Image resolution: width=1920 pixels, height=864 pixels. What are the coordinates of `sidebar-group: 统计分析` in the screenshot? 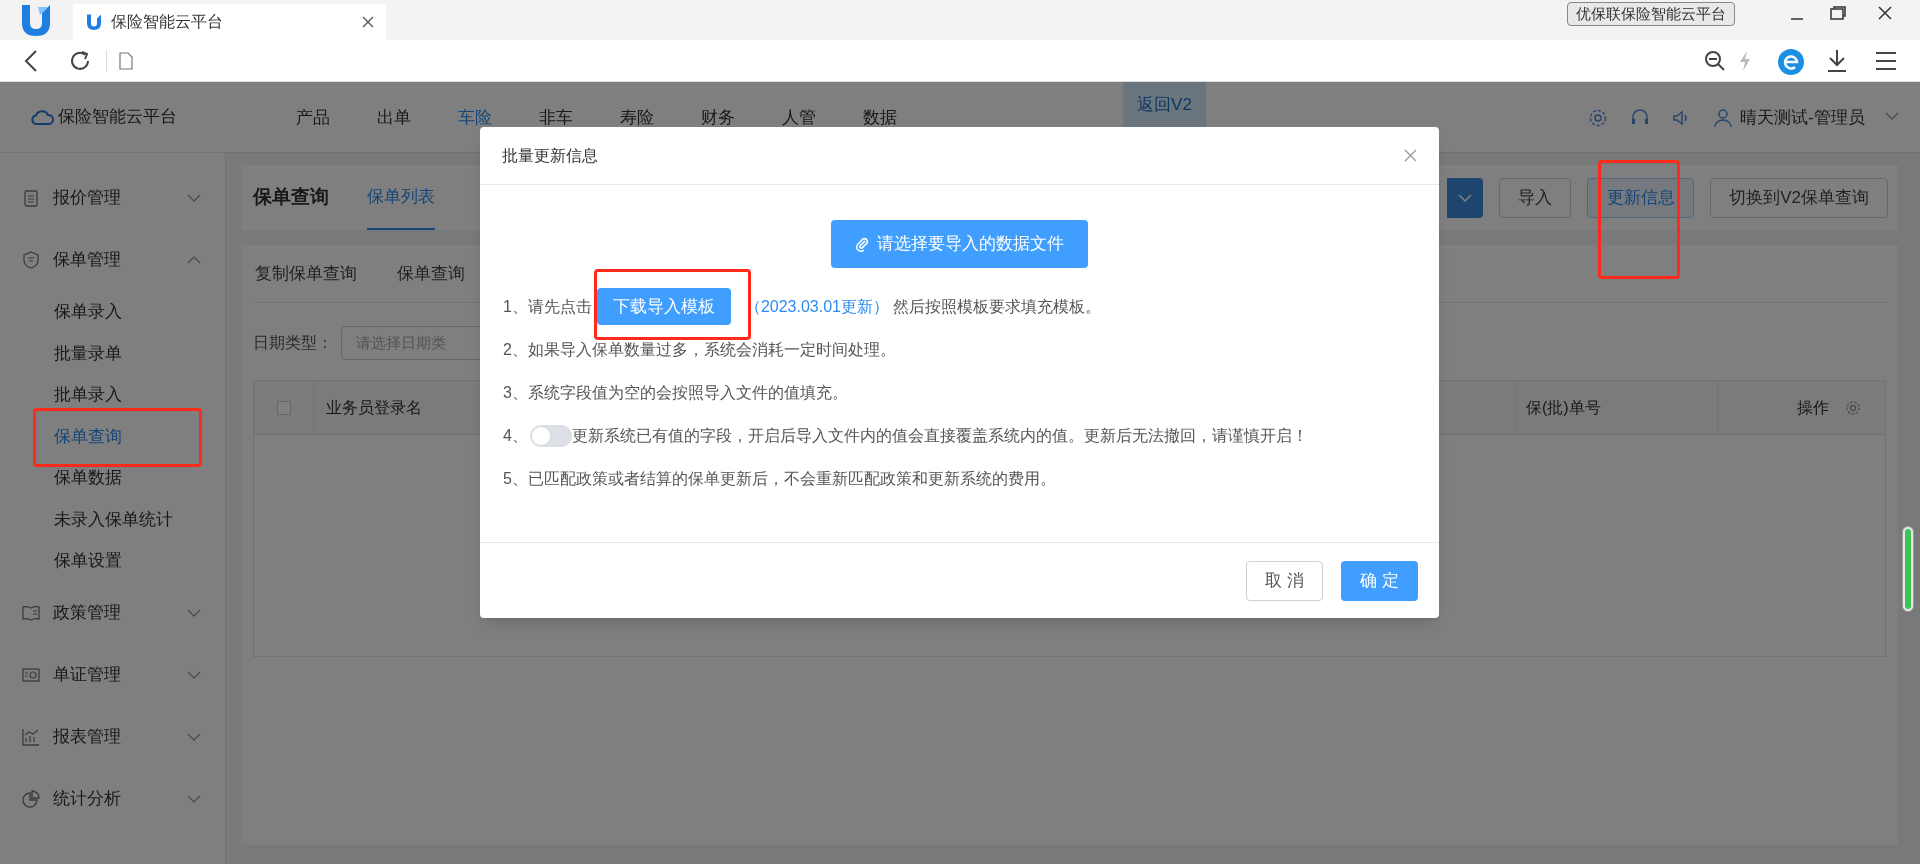 It's located at (112, 798).